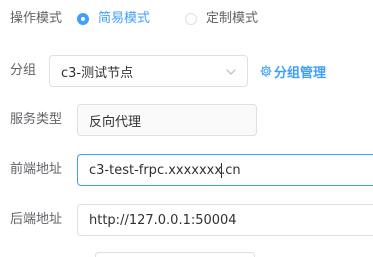  I want to click on group-label: 分组, so click(23, 70).